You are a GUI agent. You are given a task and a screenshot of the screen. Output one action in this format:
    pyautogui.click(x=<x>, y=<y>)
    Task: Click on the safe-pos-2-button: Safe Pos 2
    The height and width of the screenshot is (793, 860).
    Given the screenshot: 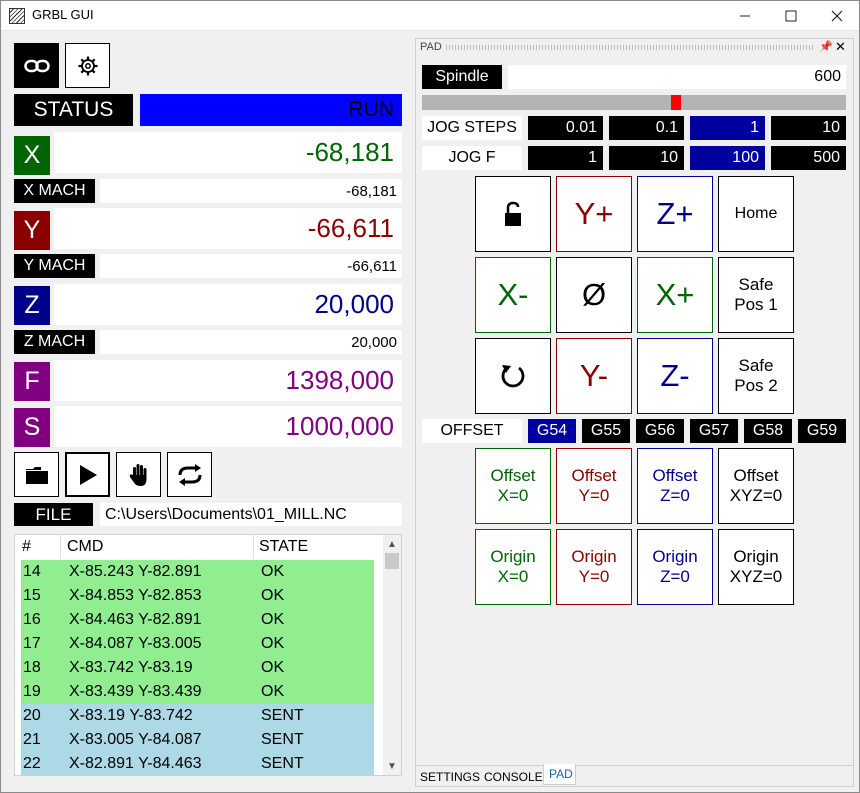 What is the action you would take?
    pyautogui.click(x=756, y=376)
    